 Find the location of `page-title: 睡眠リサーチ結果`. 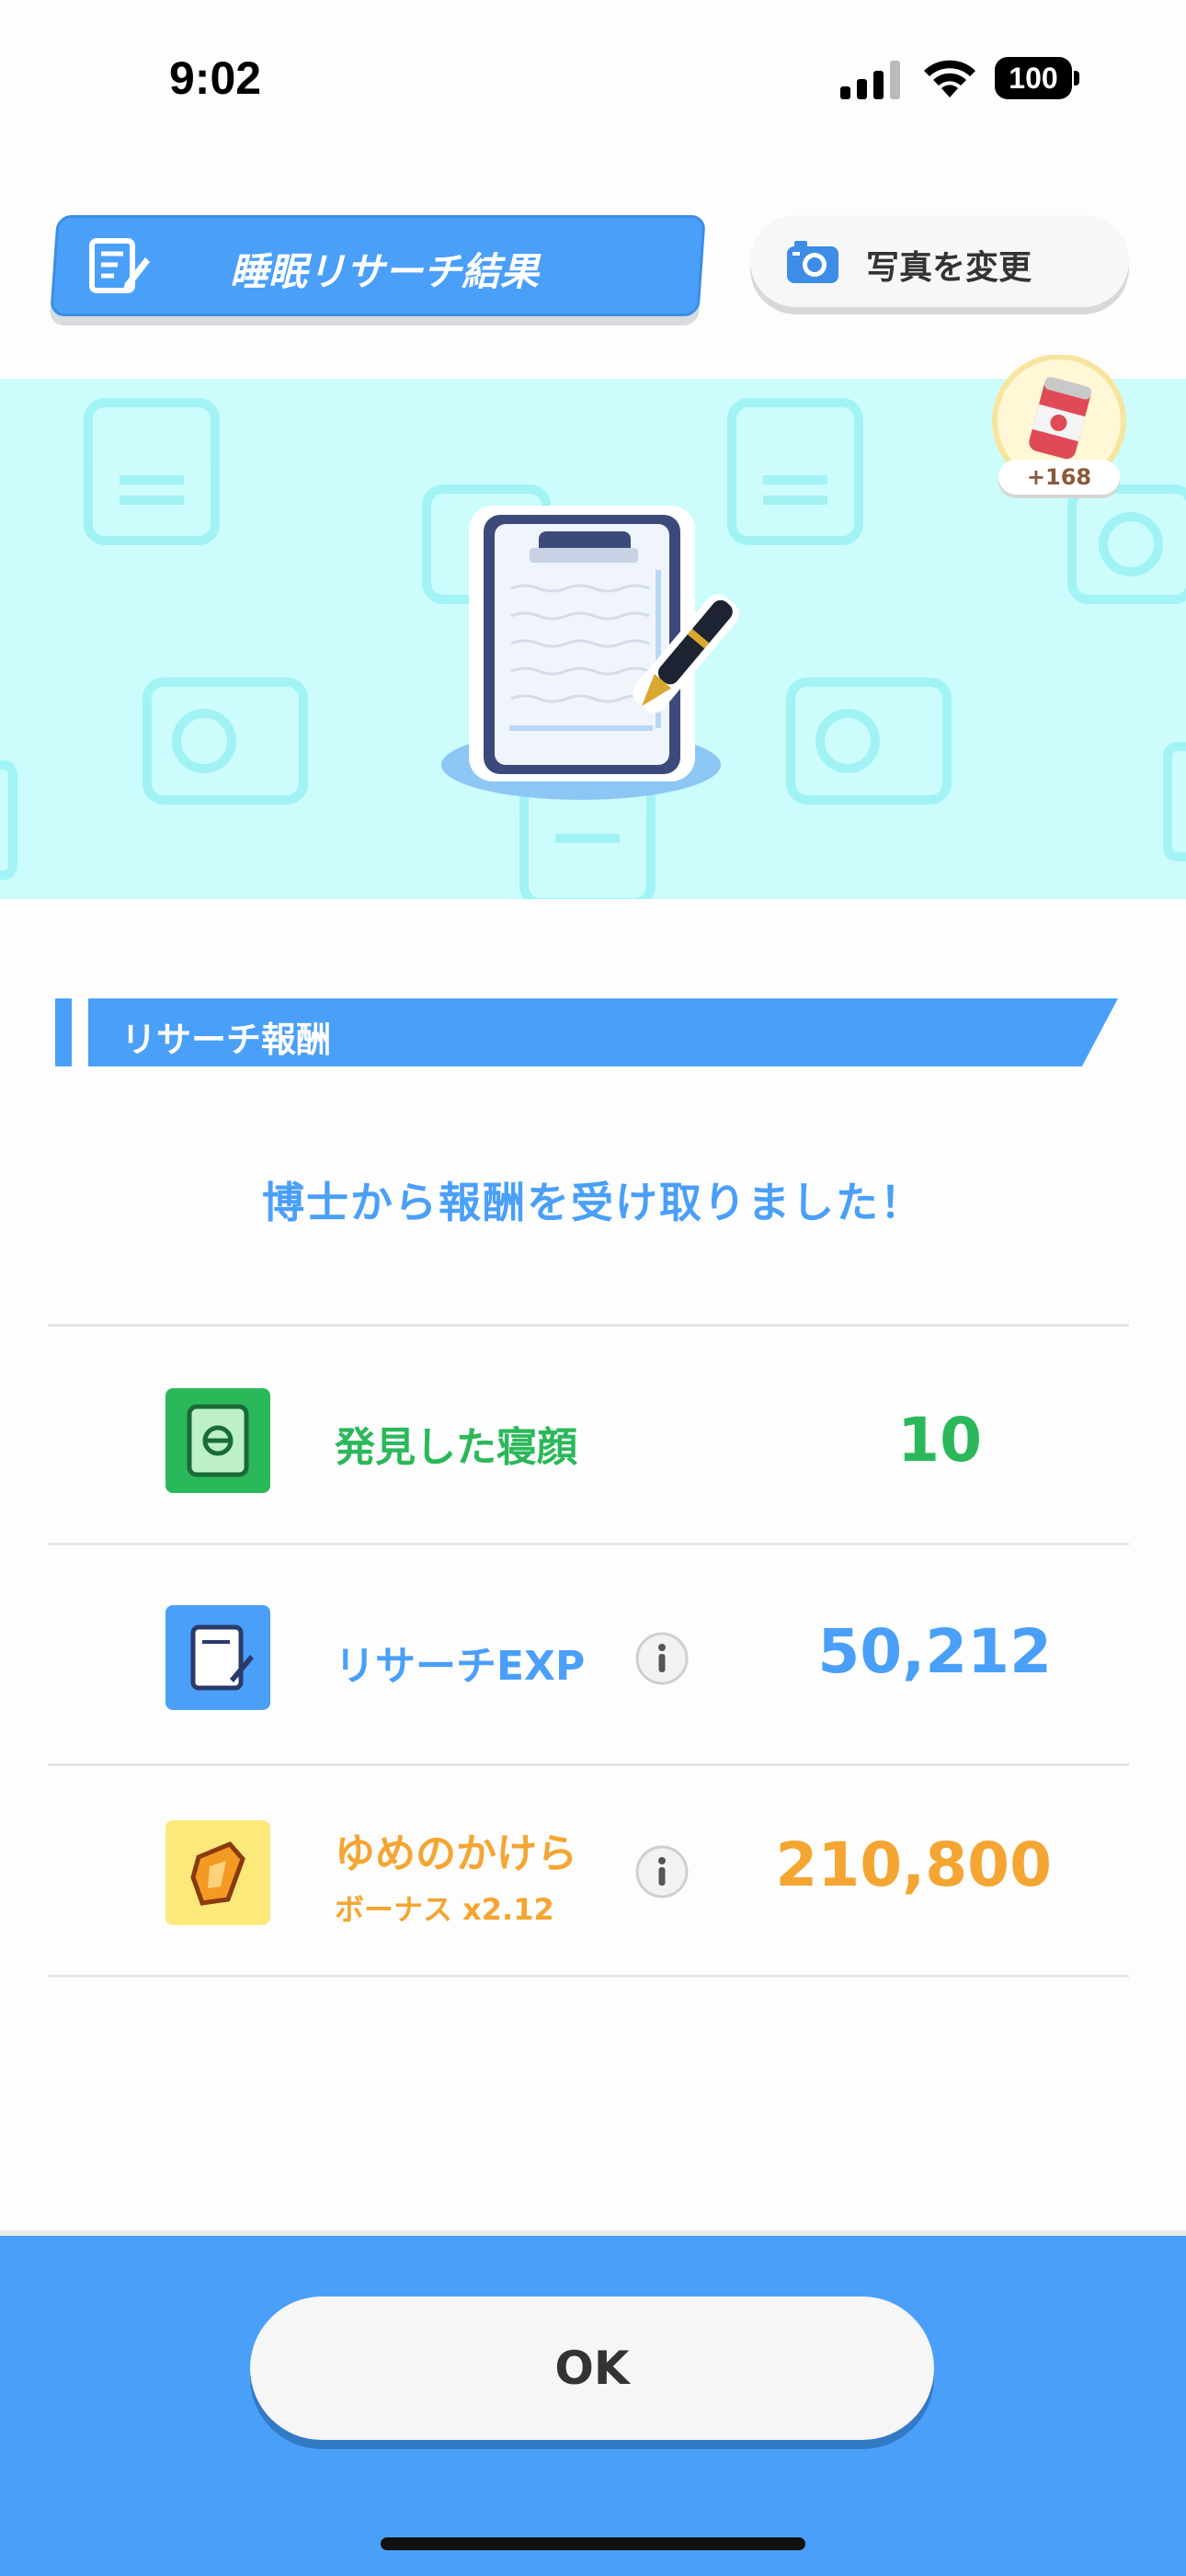

page-title: 睡眠リサーチ結果 is located at coordinates (385, 271).